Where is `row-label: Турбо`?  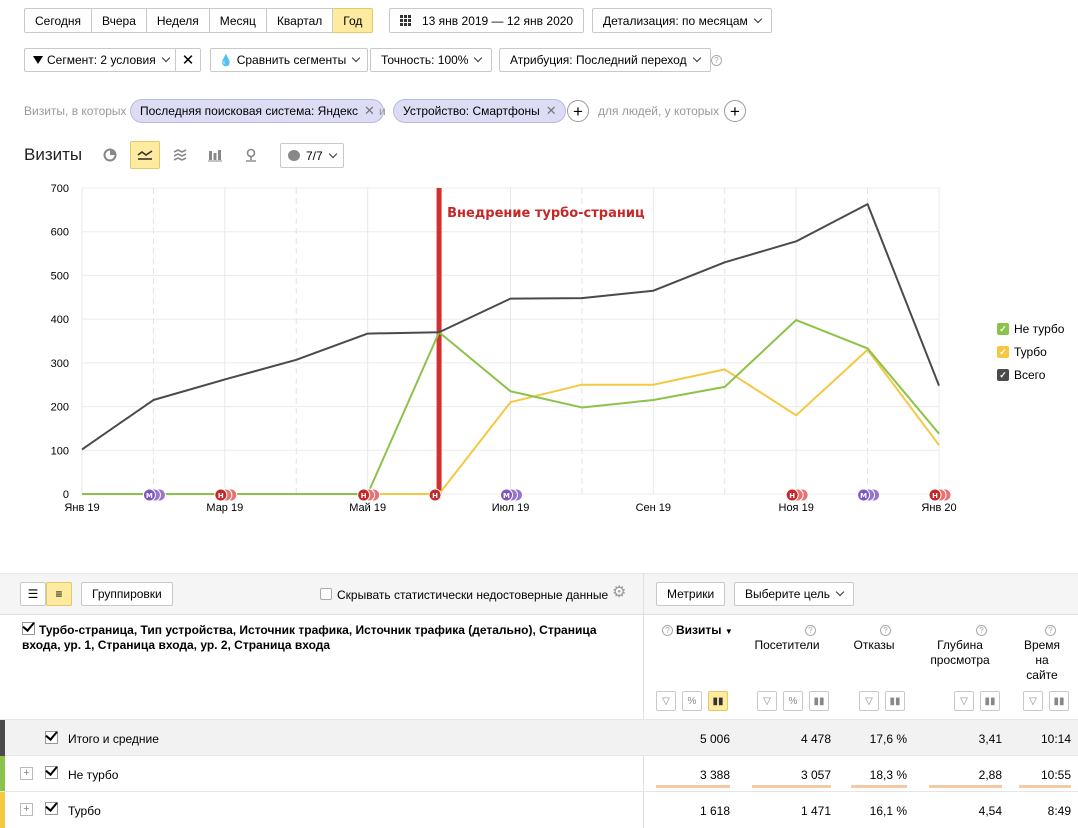 row-label: Турбо is located at coordinates (84, 811).